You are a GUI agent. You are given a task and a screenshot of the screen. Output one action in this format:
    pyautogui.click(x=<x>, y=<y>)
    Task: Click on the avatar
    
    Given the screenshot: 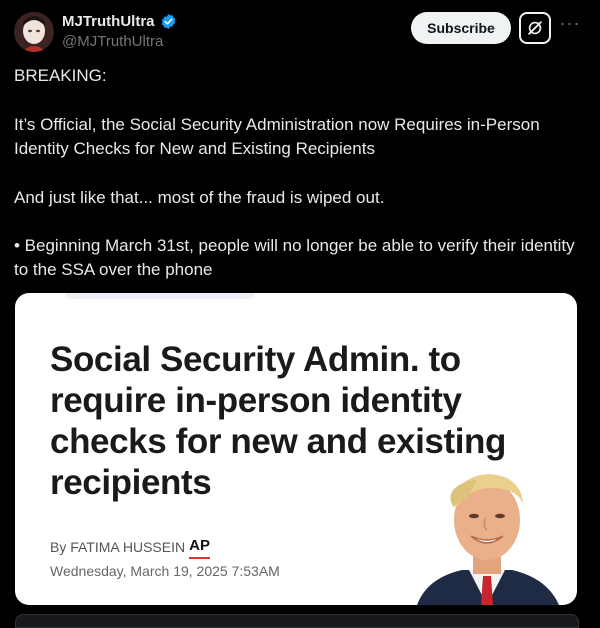 What is the action you would take?
    pyautogui.click(x=34, y=32)
    